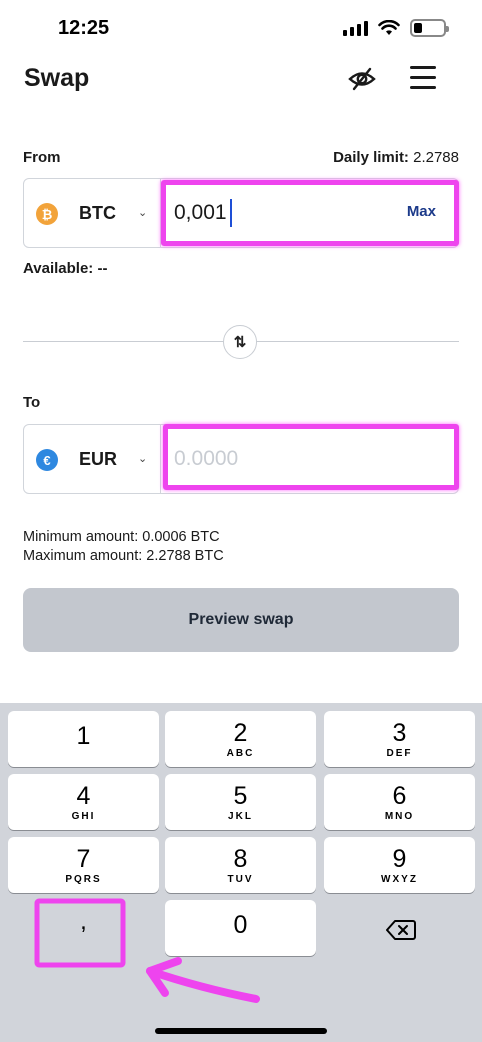 The width and height of the screenshot is (482, 1042). Describe the element at coordinates (241, 620) in the screenshot. I see `preview-swap-button: Preview swap` at that location.